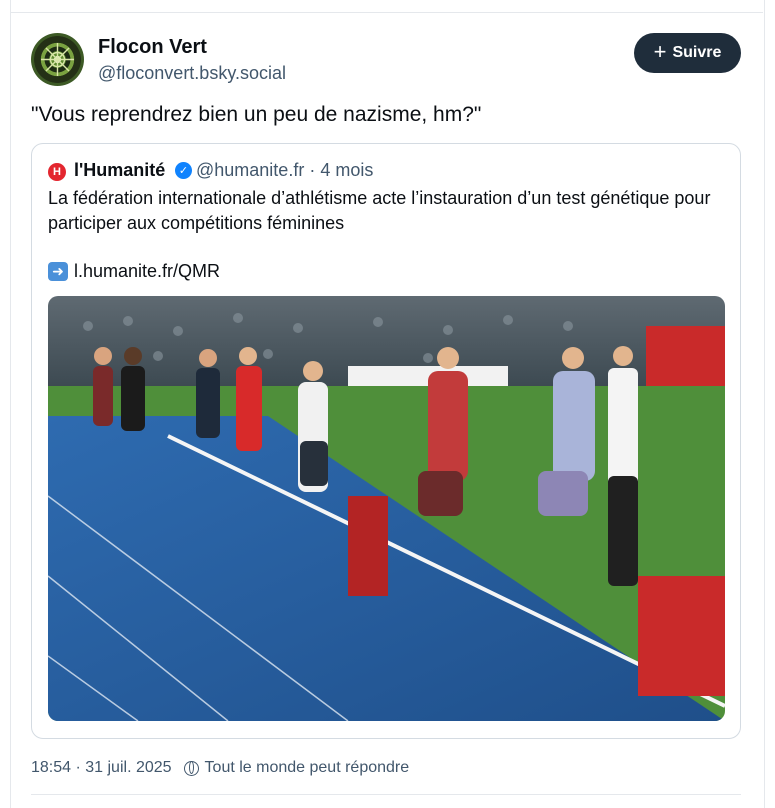  I want to click on humanite-logo-icon: H, so click(57, 172).